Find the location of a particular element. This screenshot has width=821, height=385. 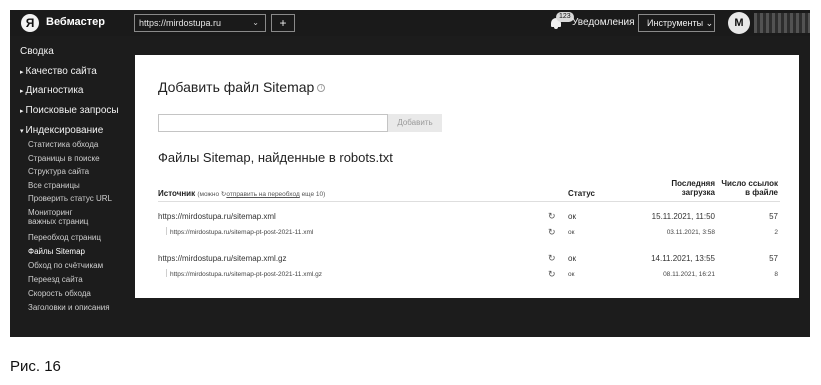

sidebar-subitem-label: Мониторинг is located at coordinates (50, 212).